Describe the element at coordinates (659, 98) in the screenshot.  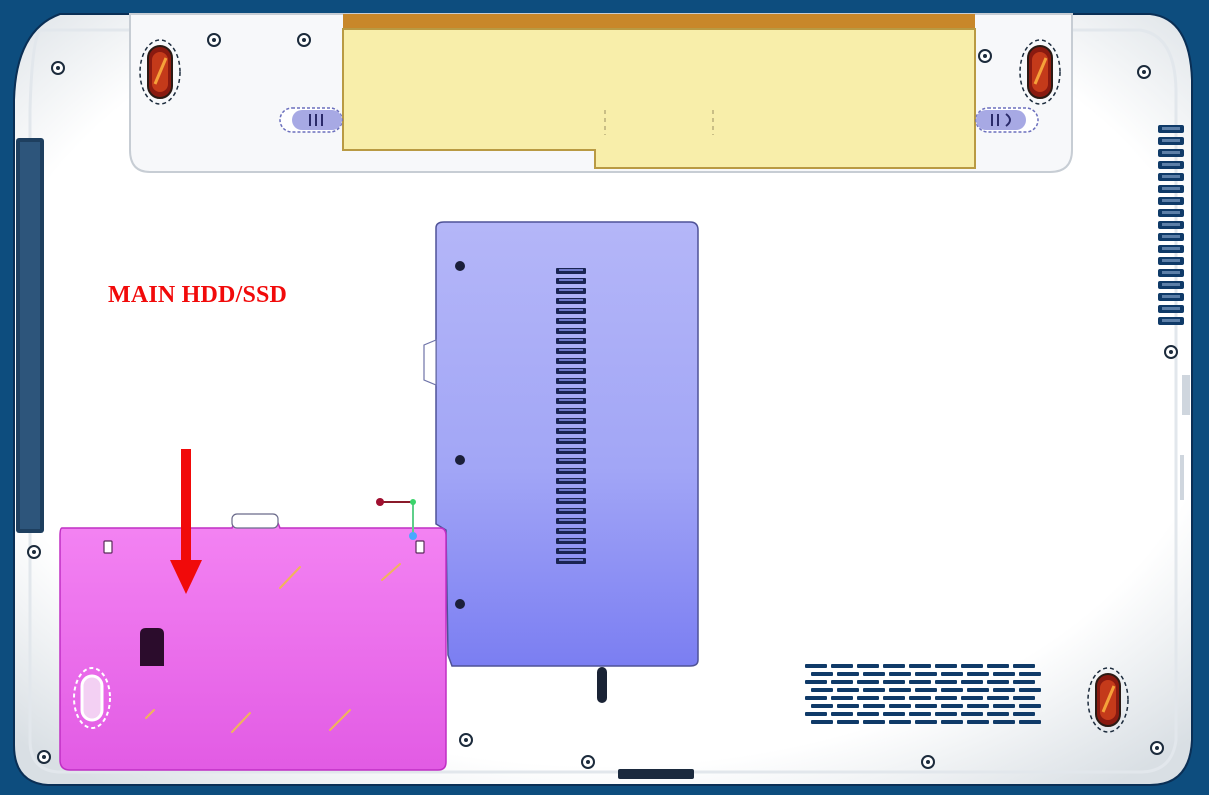
I see `battery` at that location.